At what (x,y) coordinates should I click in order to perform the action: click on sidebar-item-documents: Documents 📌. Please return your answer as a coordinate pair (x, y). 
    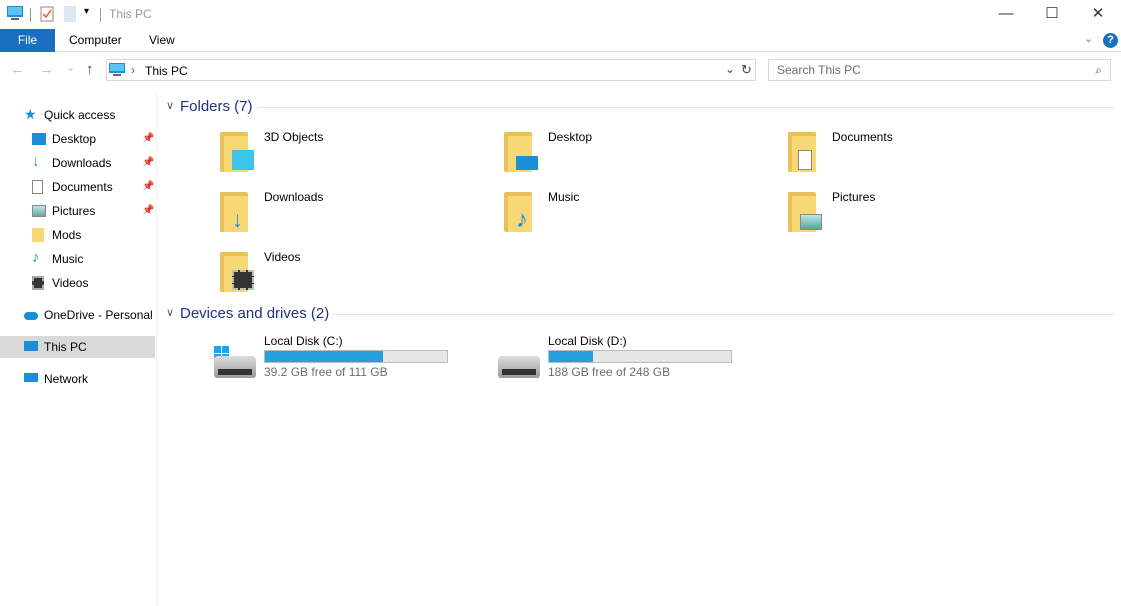
    Looking at the image, I should click on (77, 187).